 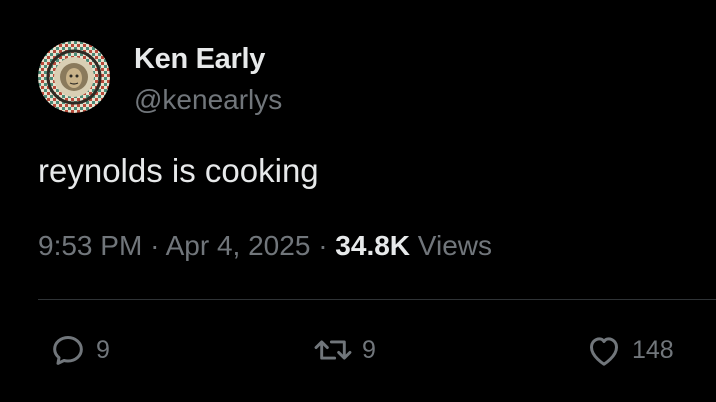 I want to click on like-button: 148, so click(x=629, y=350).